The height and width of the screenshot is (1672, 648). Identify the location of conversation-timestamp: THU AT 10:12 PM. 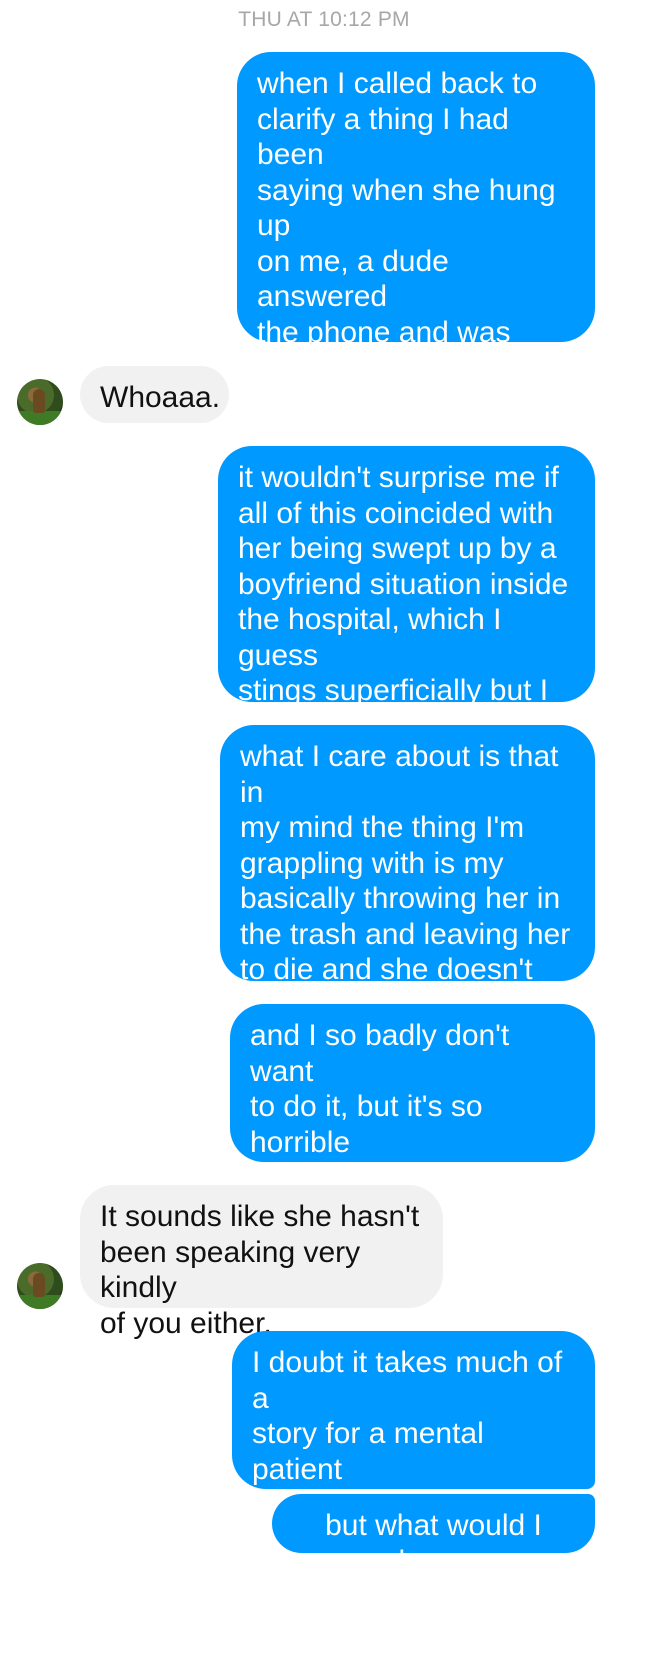
(324, 19).